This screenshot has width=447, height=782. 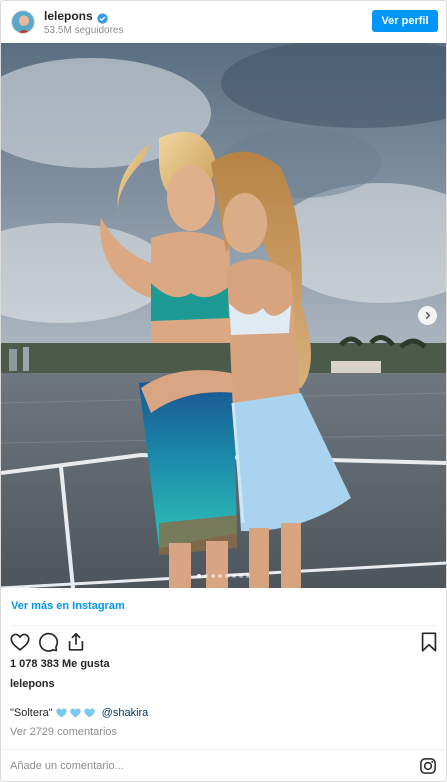 What do you see at coordinates (84, 30) in the screenshot?
I see `follower-count: 53.5M seguidores` at bounding box center [84, 30].